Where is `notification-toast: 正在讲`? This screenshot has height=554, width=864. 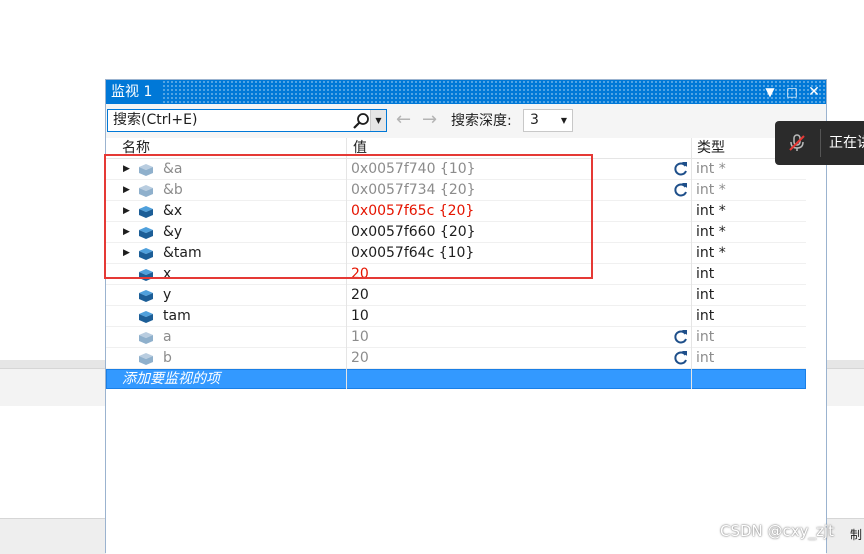 notification-toast: 正在讲 is located at coordinates (819, 143).